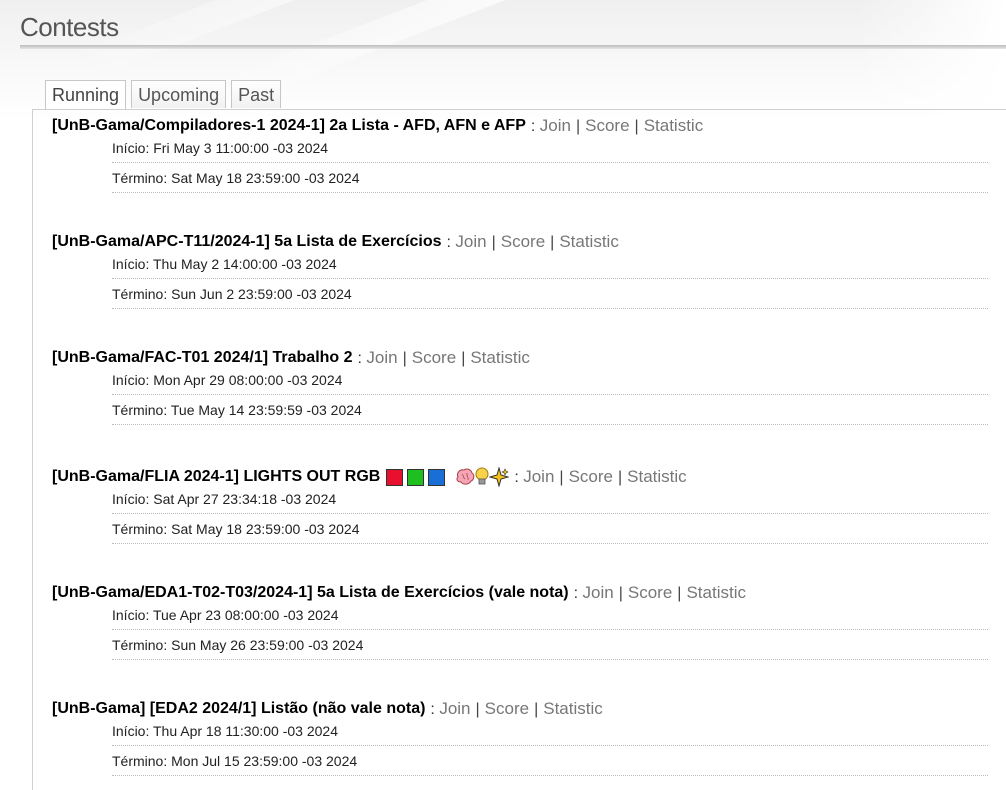 The height and width of the screenshot is (790, 1006). What do you see at coordinates (437, 477) in the screenshot?
I see `blue-square-icon` at bounding box center [437, 477].